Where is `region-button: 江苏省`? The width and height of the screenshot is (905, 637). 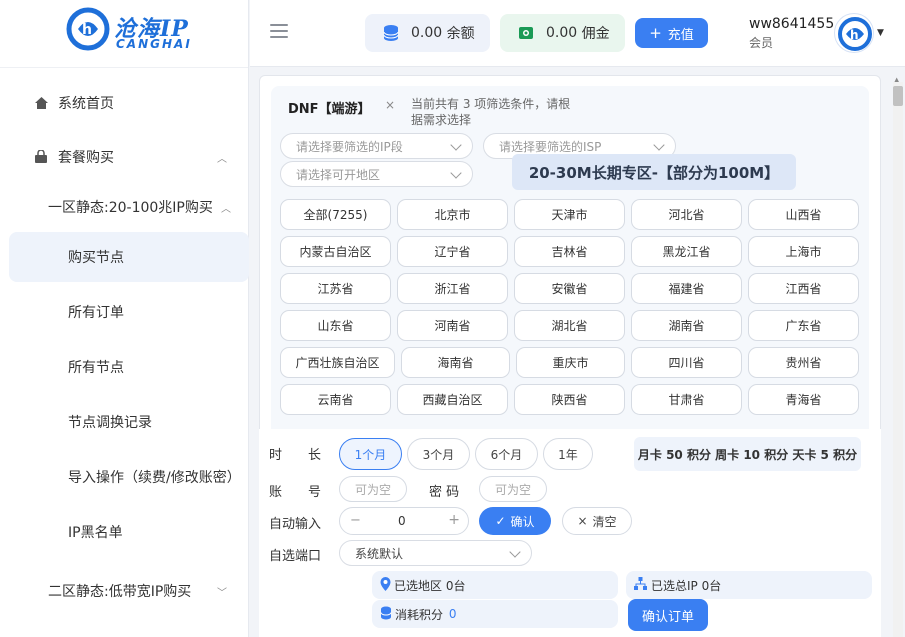 region-button: 江苏省 is located at coordinates (335, 288).